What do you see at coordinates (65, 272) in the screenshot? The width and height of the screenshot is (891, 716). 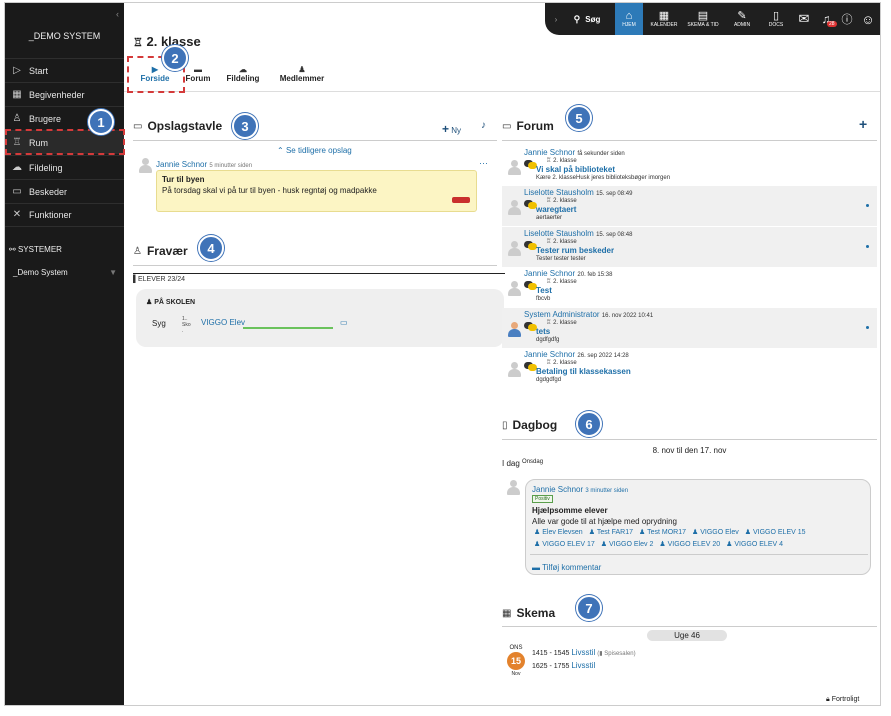 I see `system-selector: _Demo System ▼` at bounding box center [65, 272].